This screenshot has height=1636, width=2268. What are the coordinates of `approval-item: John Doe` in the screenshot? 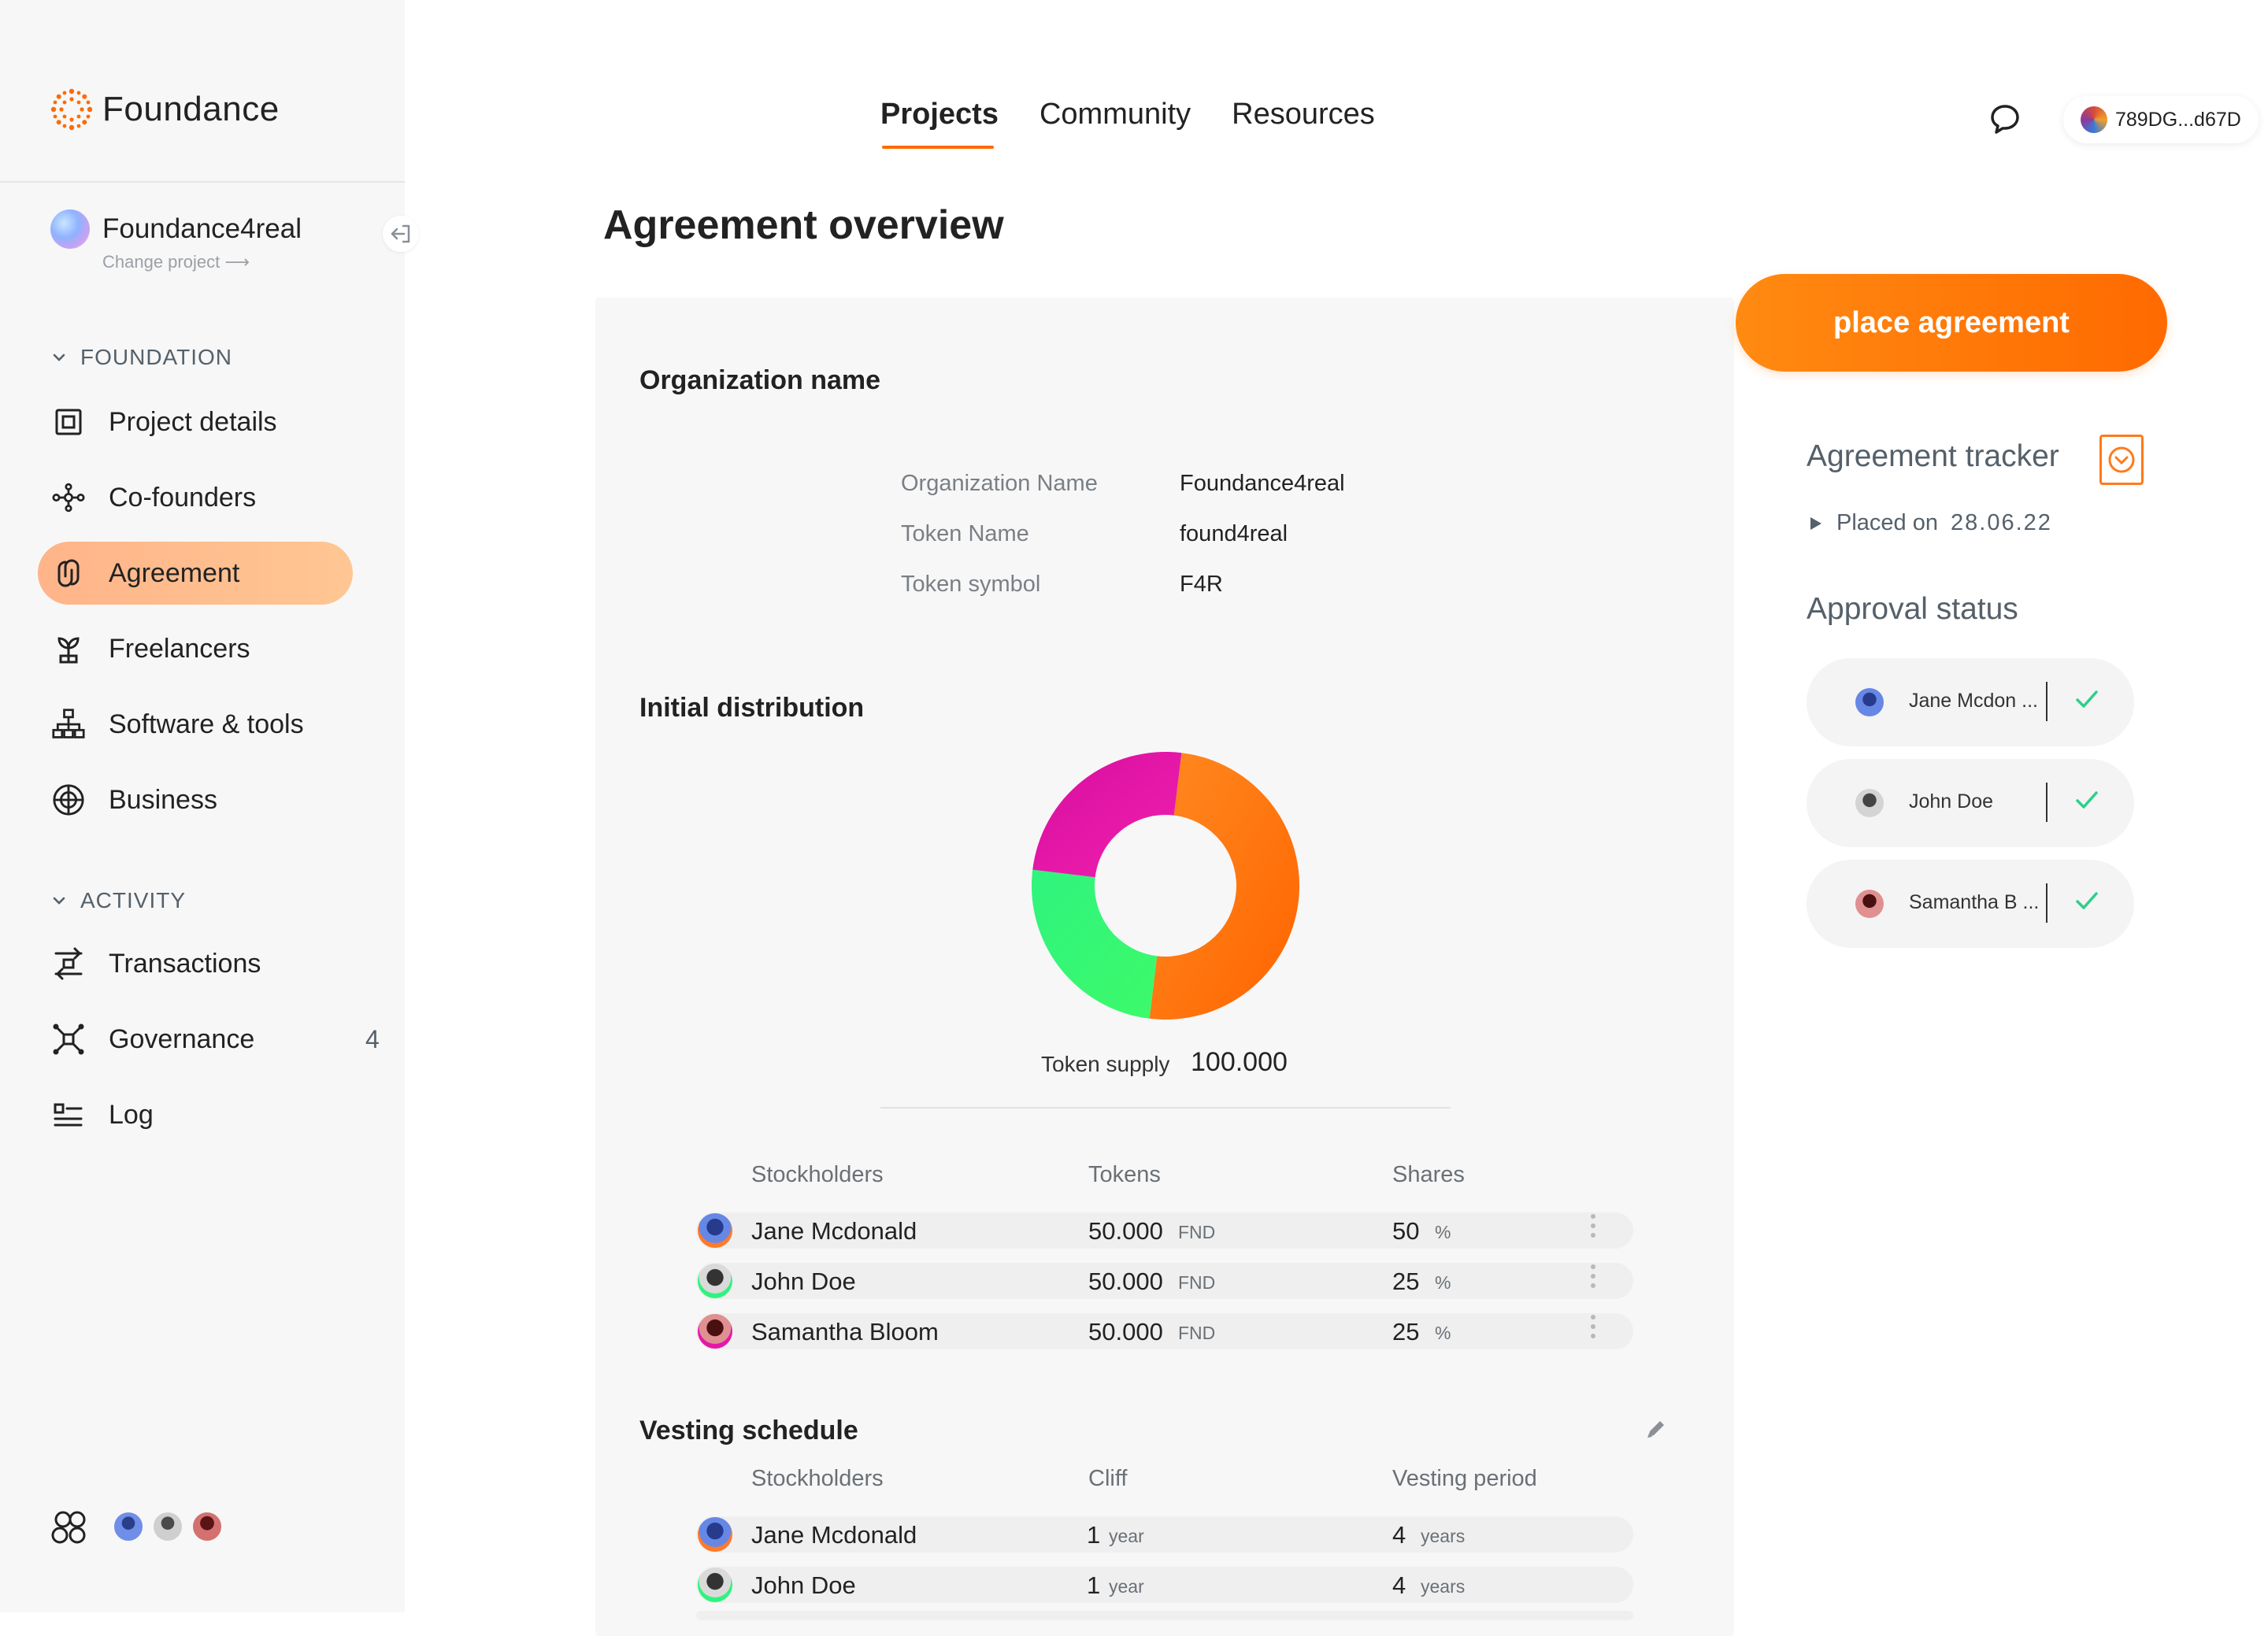 It's located at (1970, 803).